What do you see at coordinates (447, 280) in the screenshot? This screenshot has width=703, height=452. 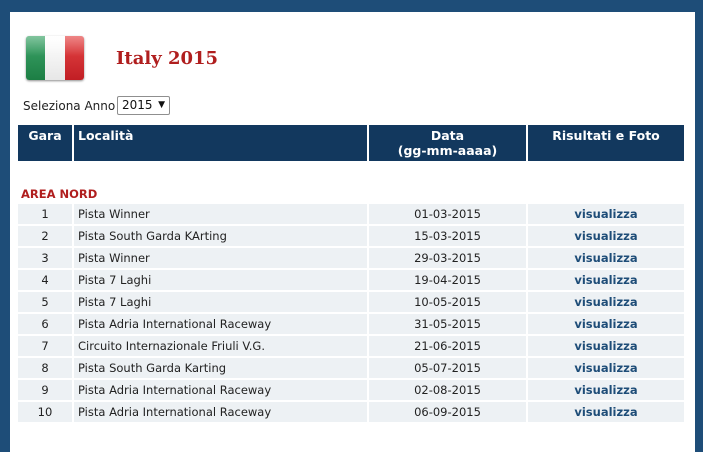 I see `race-date: 19-04-2015` at bounding box center [447, 280].